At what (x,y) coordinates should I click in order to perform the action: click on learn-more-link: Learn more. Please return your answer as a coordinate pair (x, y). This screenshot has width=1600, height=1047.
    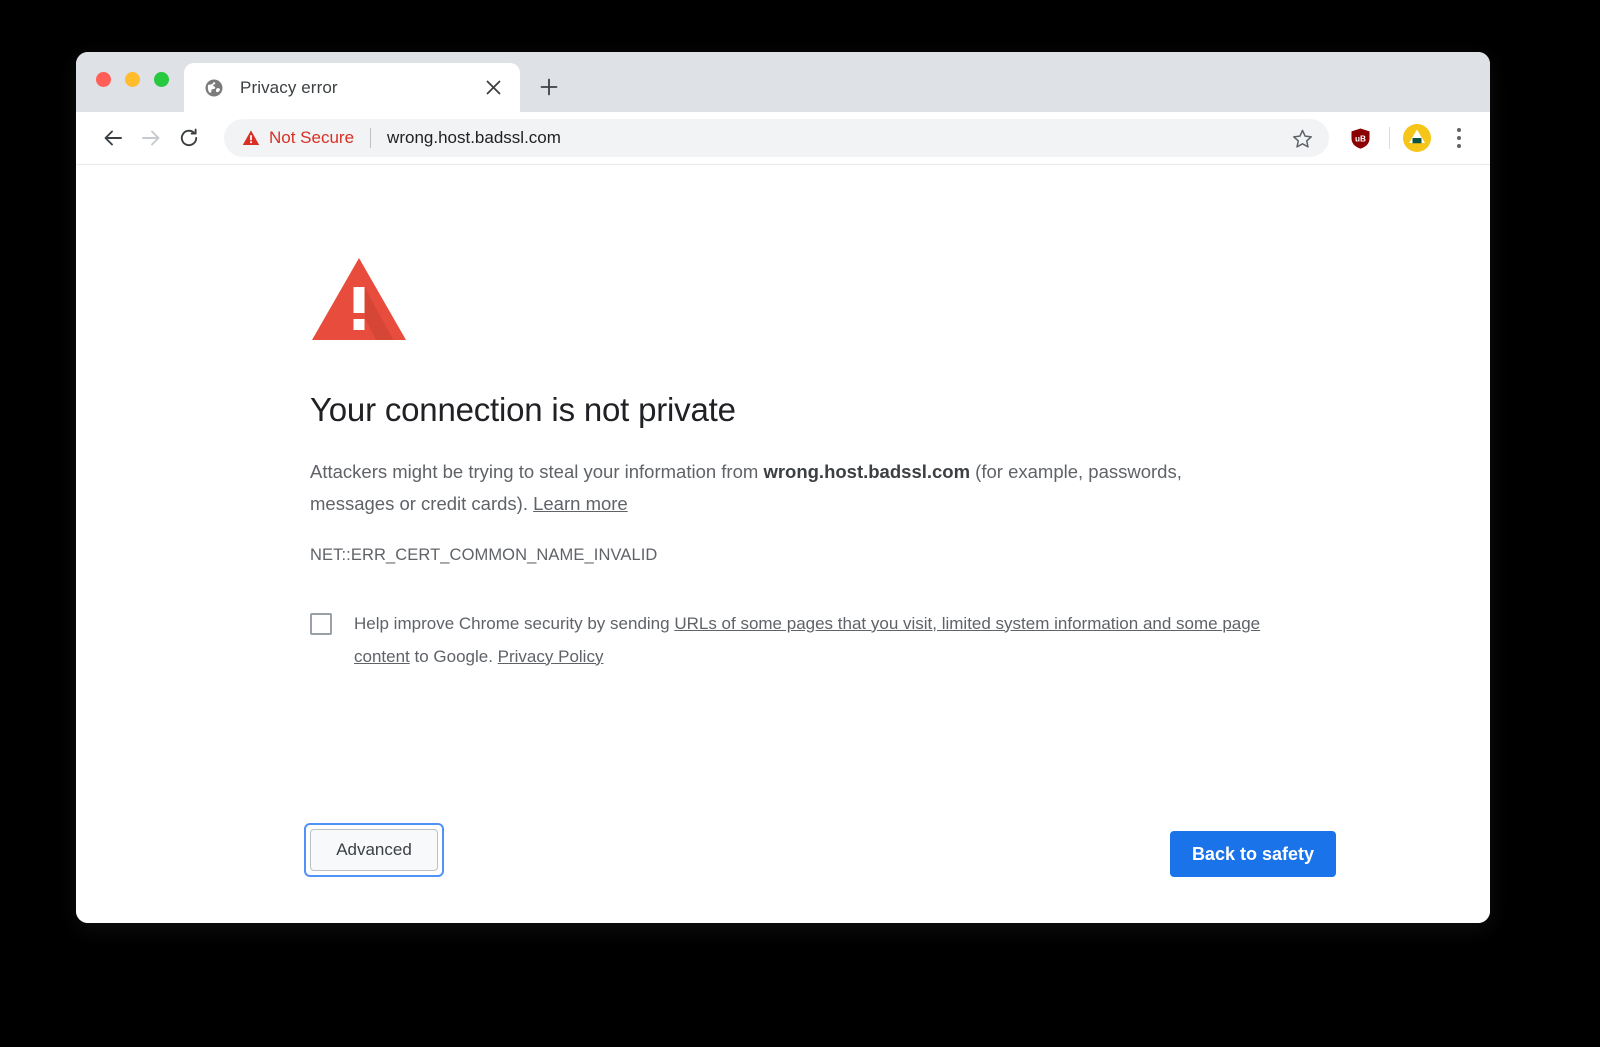
    Looking at the image, I should click on (580, 503).